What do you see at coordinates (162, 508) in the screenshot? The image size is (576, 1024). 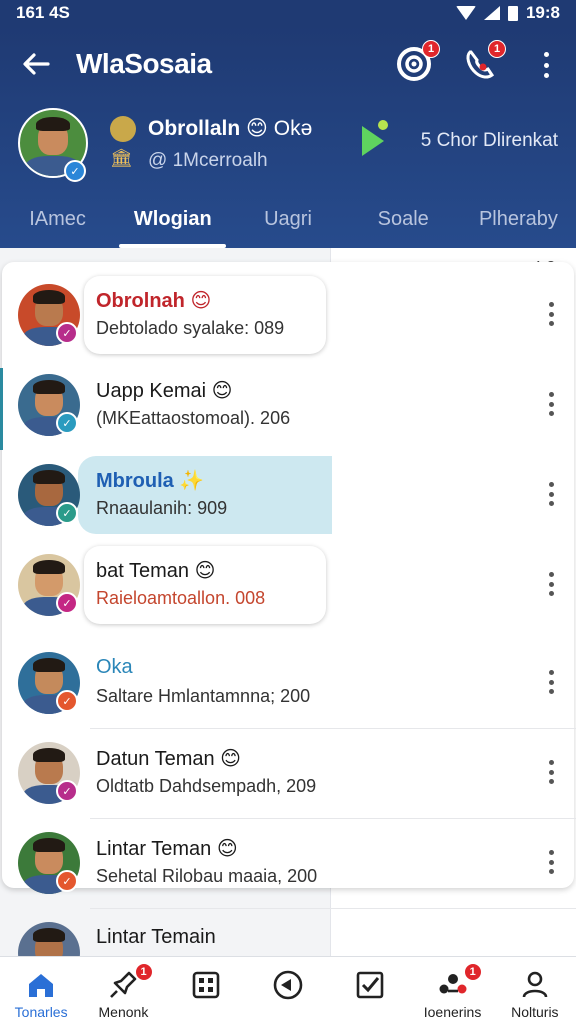 I see `message-preview: Rnaaulanih: 909` at bounding box center [162, 508].